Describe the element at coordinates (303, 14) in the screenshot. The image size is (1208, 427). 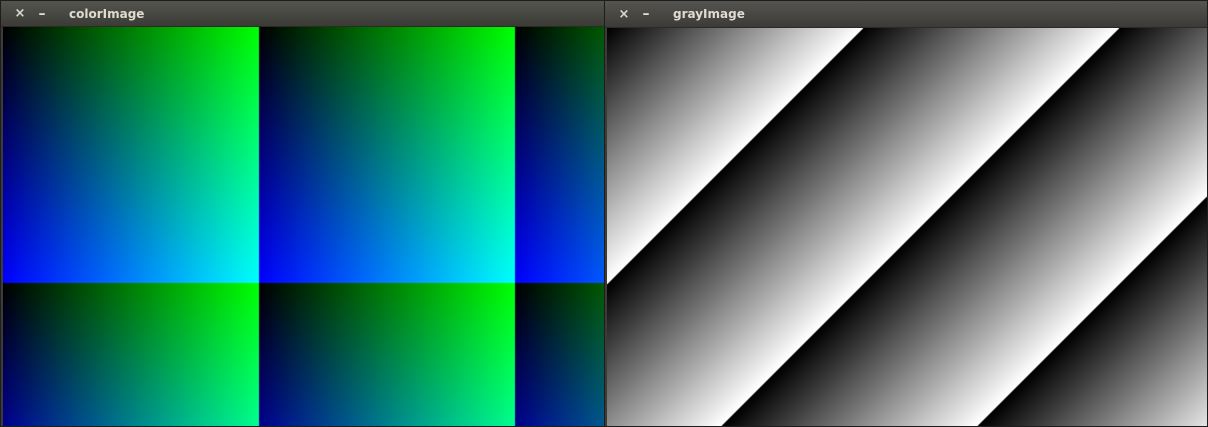
I see `color-image-titlebar: × – colorImage` at that location.